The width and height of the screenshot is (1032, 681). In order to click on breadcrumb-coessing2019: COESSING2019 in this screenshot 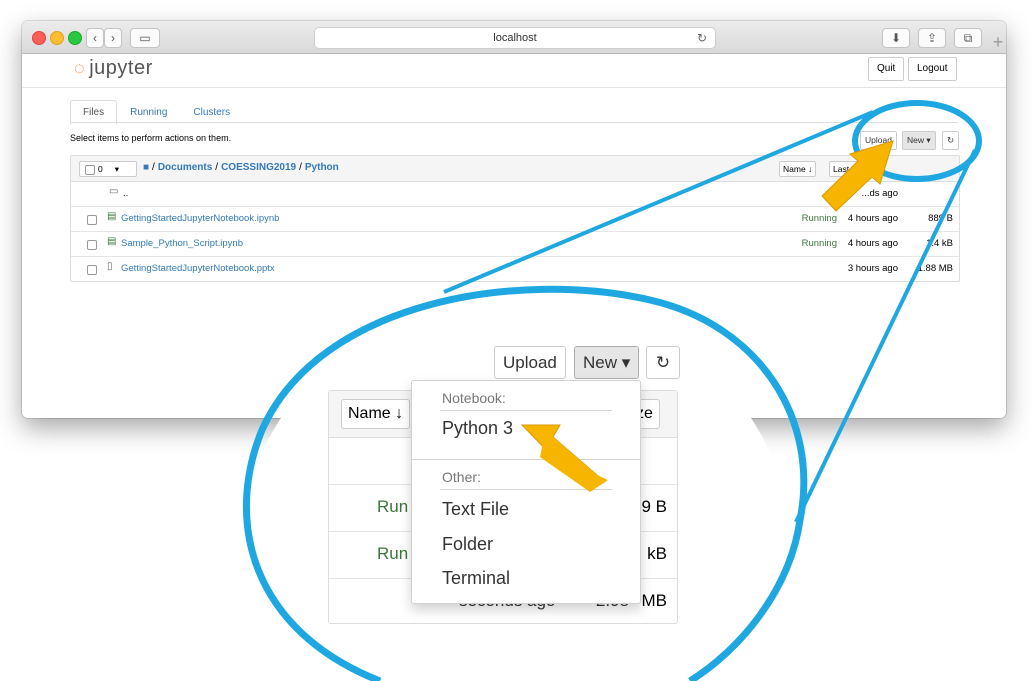, I will do `click(258, 167)`.